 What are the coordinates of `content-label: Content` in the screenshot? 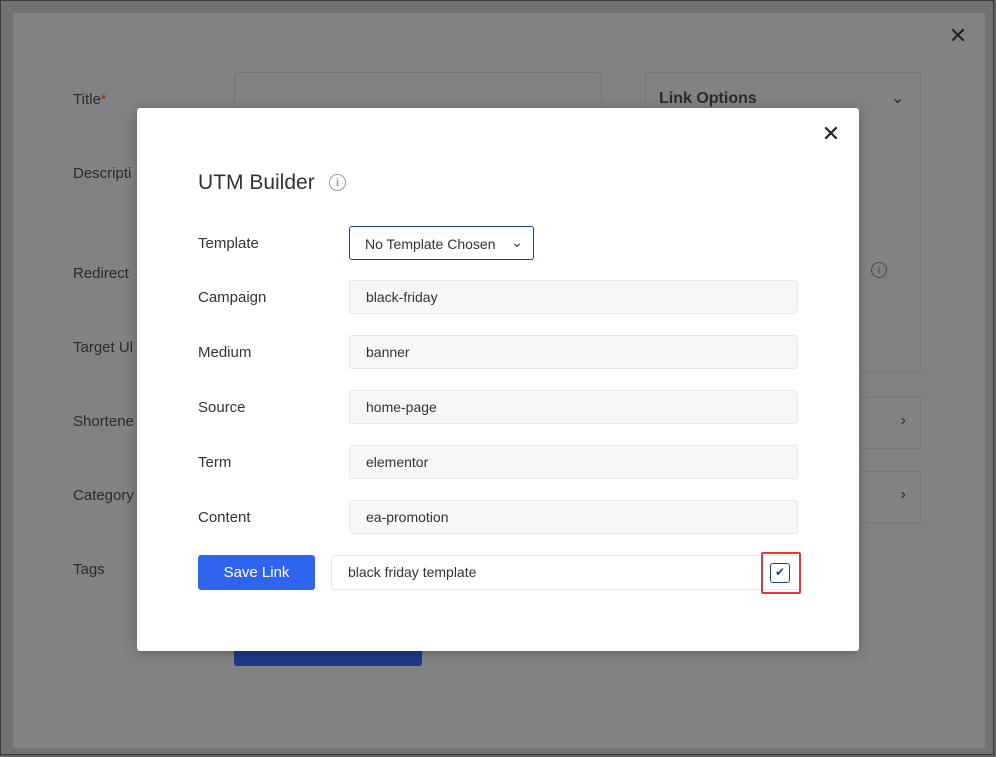 It's located at (224, 517).